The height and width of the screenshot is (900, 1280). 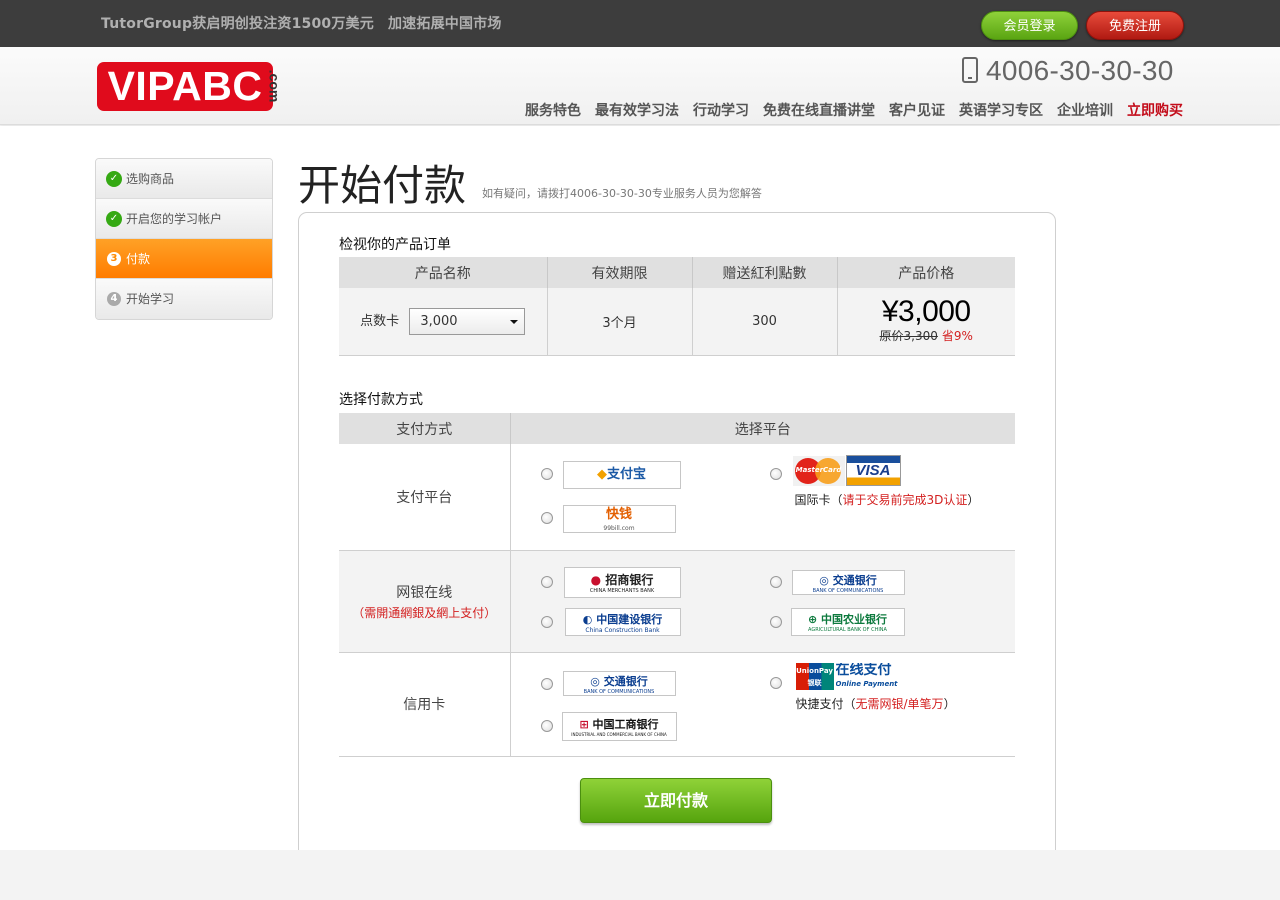 I want to click on col-product-name: 产品名称, so click(x=443, y=272).